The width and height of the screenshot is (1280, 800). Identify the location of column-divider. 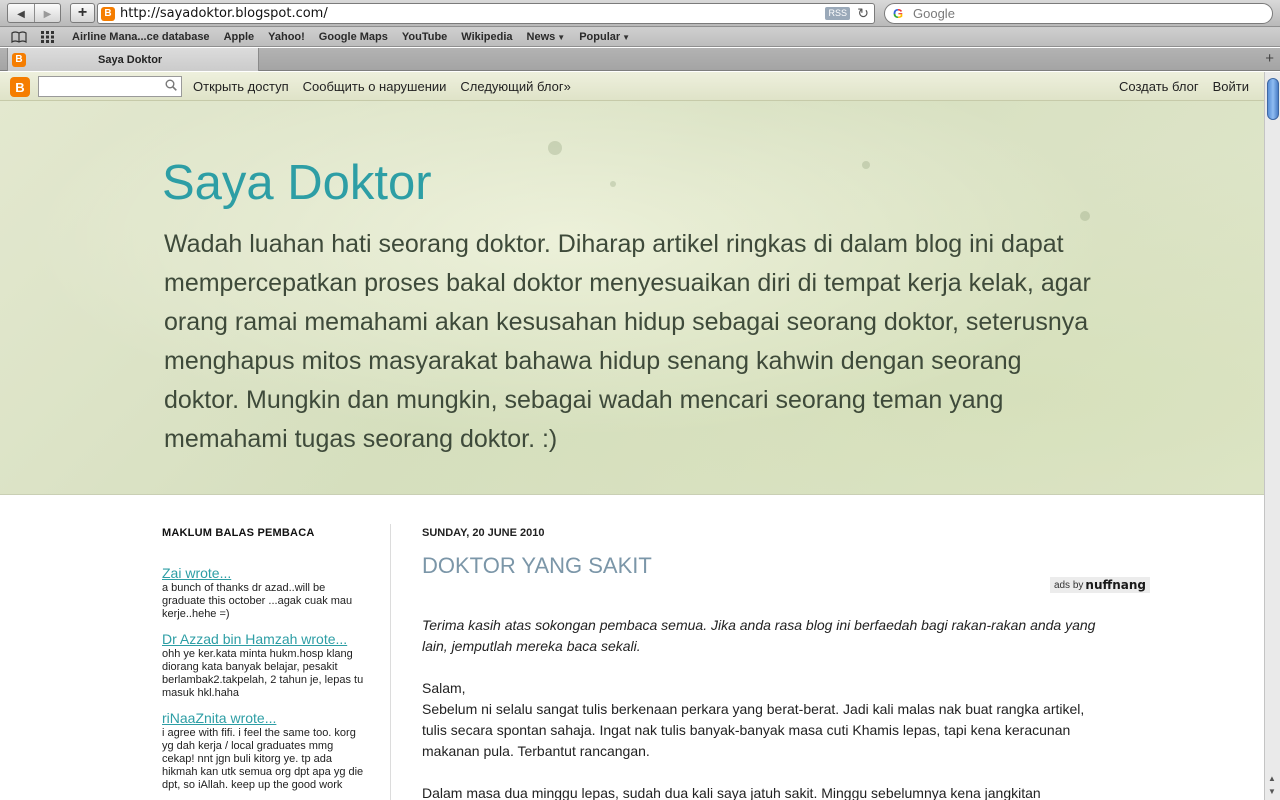
(390, 662).